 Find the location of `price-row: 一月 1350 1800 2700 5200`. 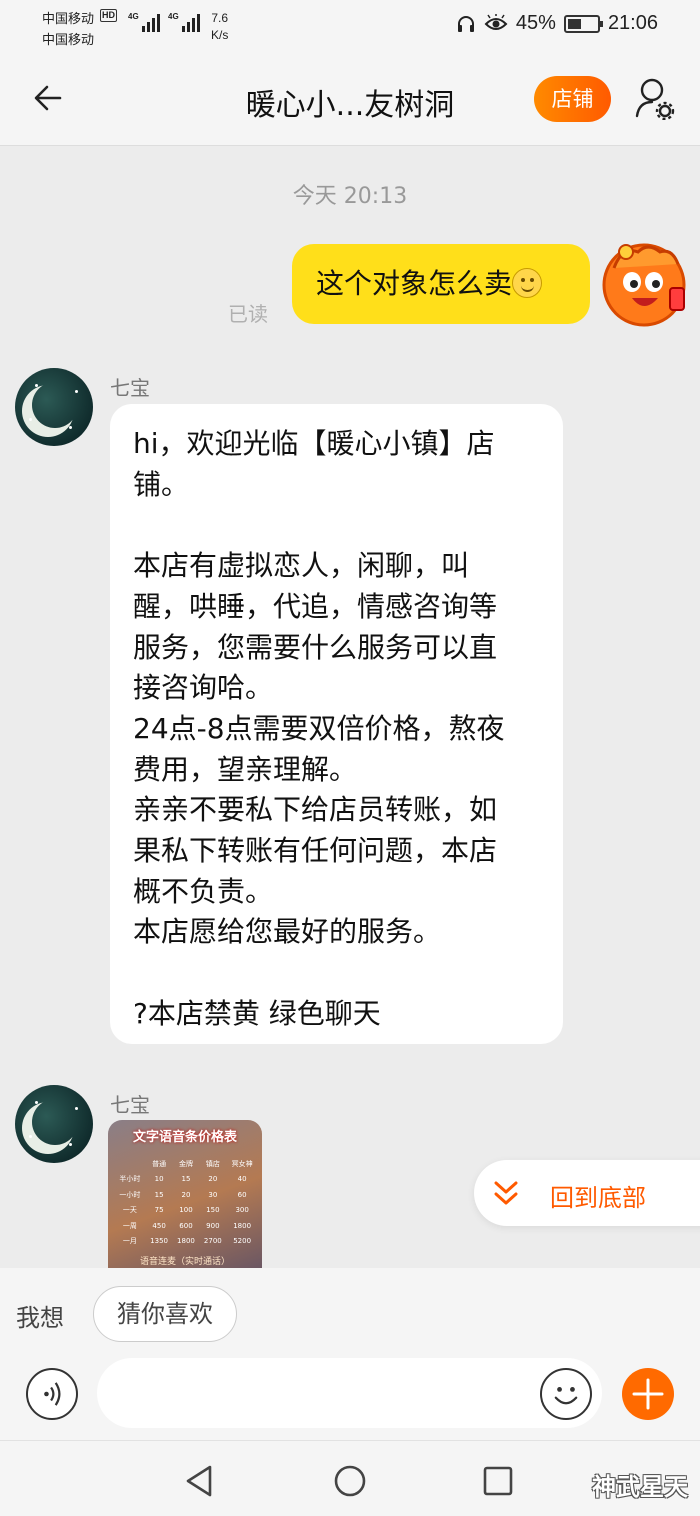

price-row: 一月 1350 1800 2700 5200 is located at coordinates (186, 1242).